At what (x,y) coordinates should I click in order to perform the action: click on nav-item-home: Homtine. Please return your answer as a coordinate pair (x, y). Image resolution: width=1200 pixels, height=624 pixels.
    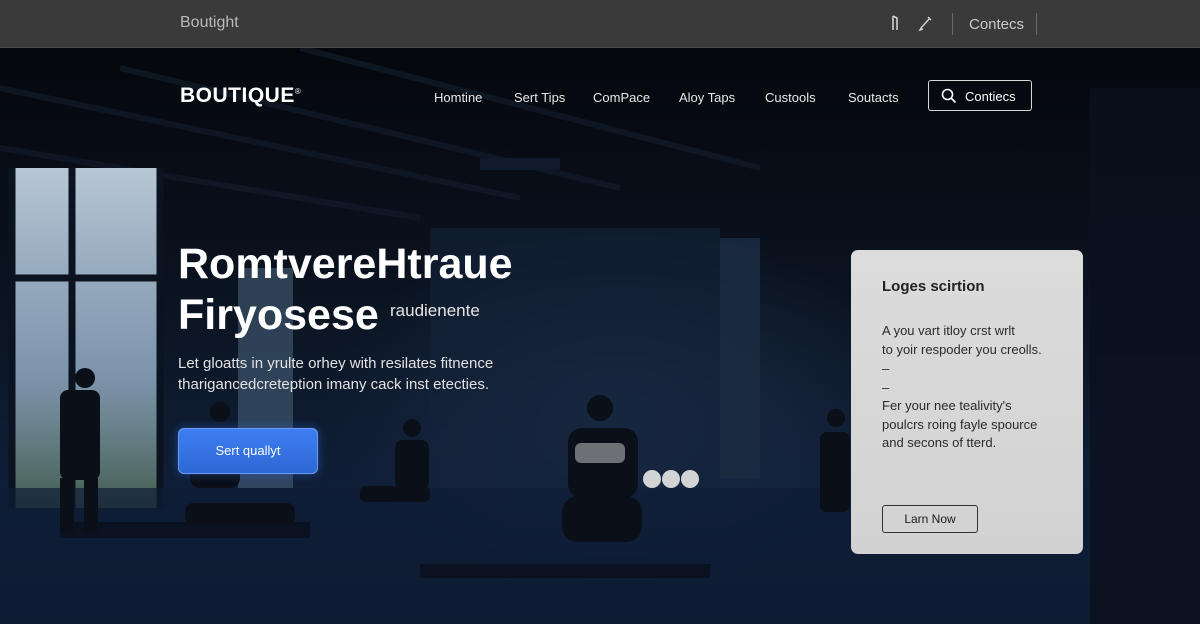
    Looking at the image, I should click on (458, 97).